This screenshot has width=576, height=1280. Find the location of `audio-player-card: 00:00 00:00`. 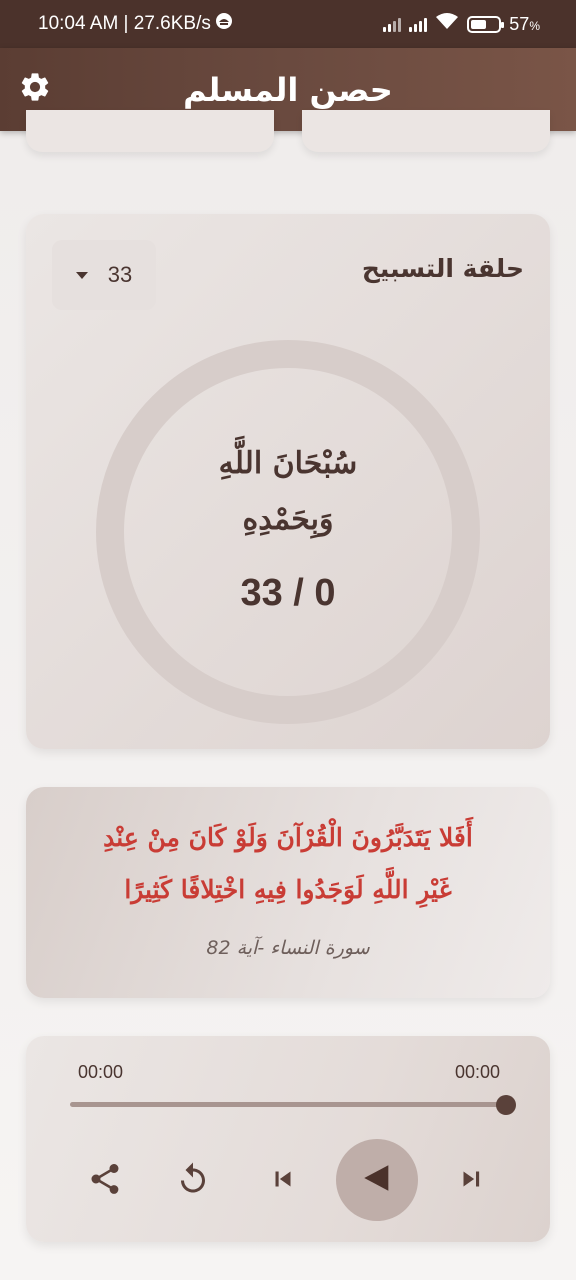

audio-player-card: 00:00 00:00 is located at coordinates (288, 1139).